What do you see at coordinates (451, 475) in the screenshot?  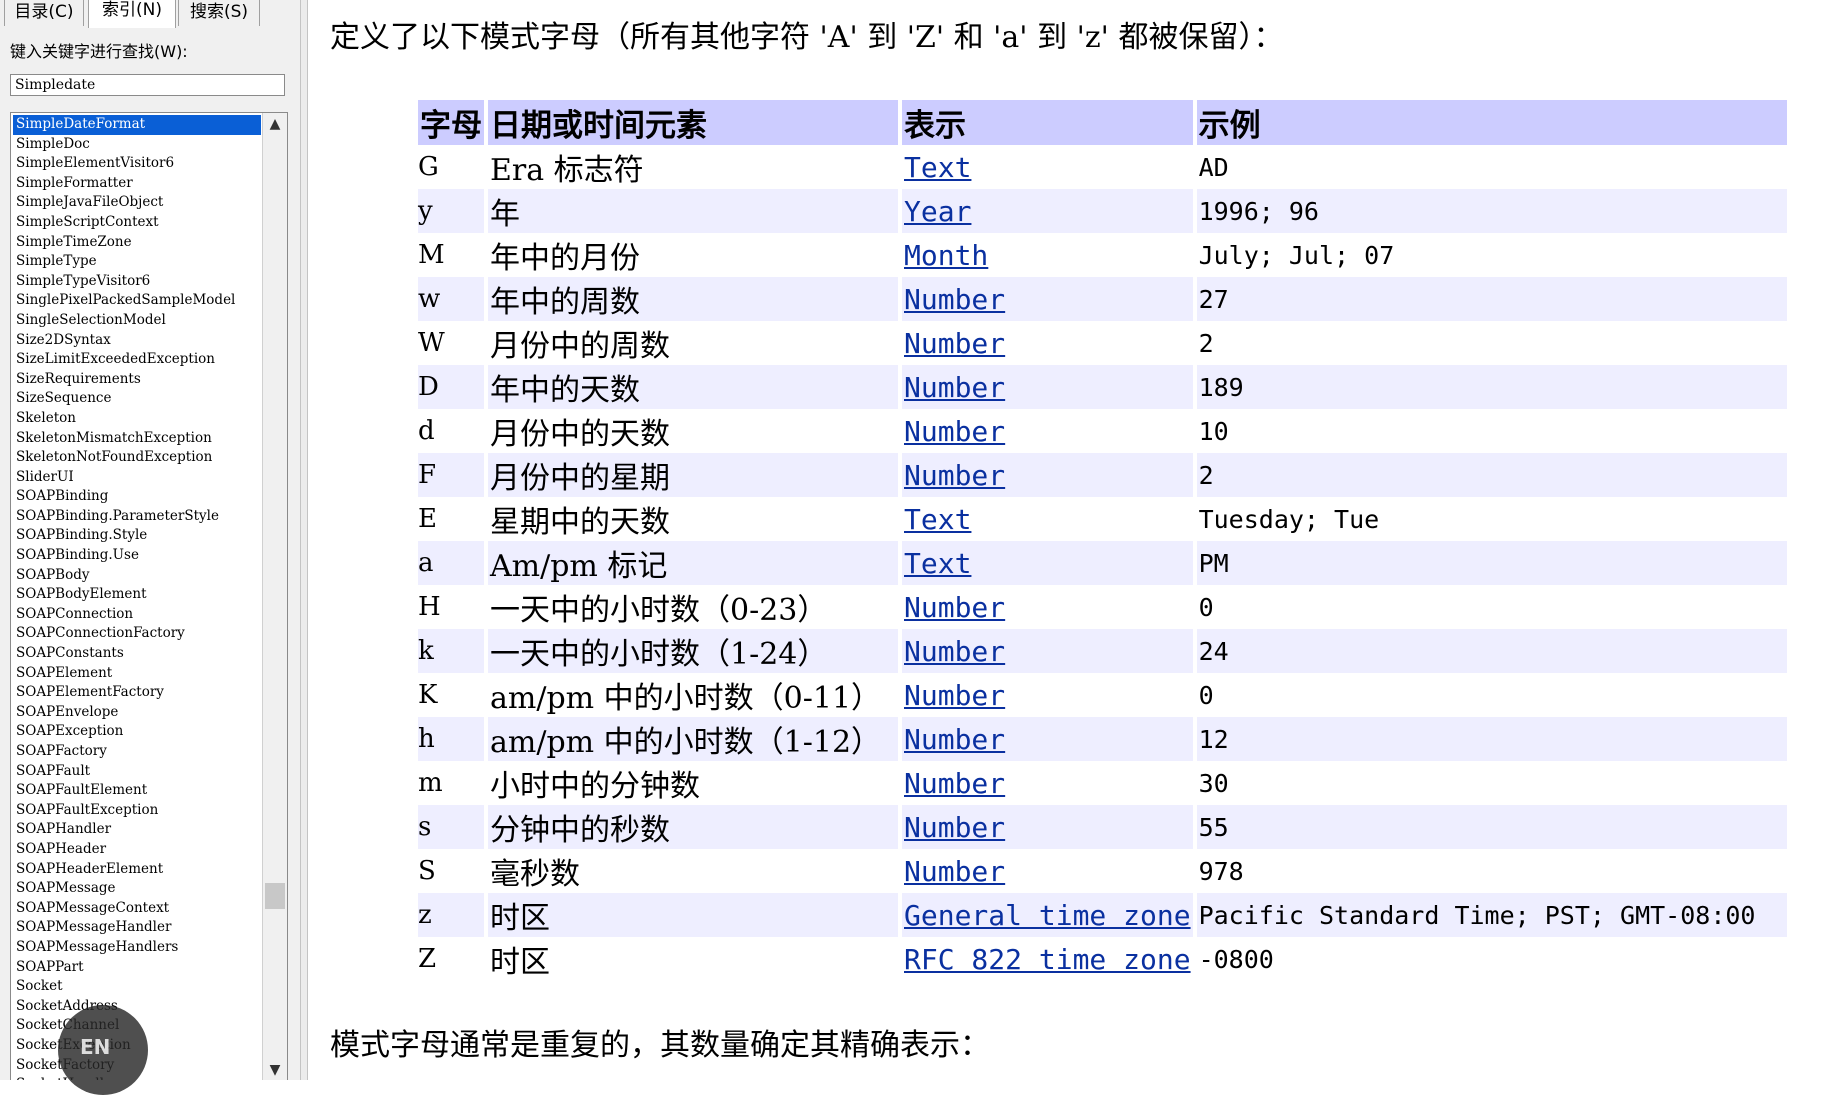 I see `pattern-letter-cell: F` at bounding box center [451, 475].